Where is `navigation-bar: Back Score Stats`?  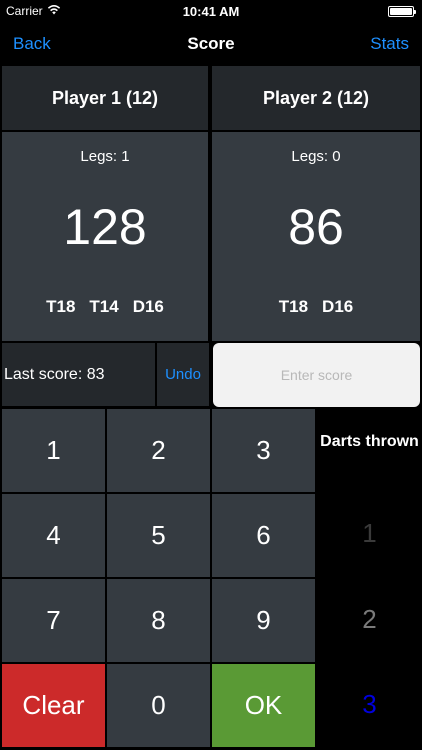
navigation-bar: Back Score Stats is located at coordinates (211, 44).